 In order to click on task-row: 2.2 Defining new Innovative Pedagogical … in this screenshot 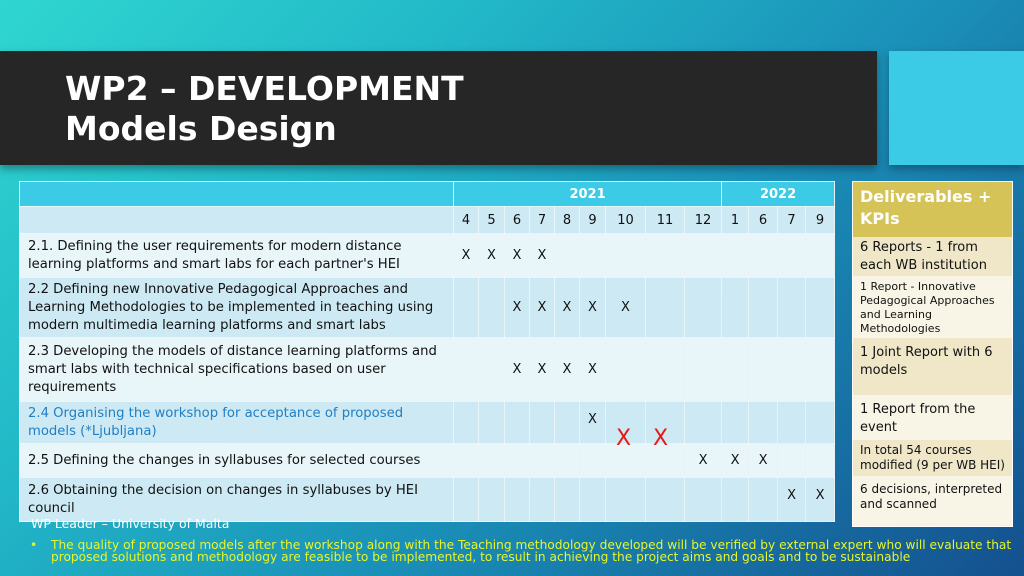, I will do `click(427, 307)`.